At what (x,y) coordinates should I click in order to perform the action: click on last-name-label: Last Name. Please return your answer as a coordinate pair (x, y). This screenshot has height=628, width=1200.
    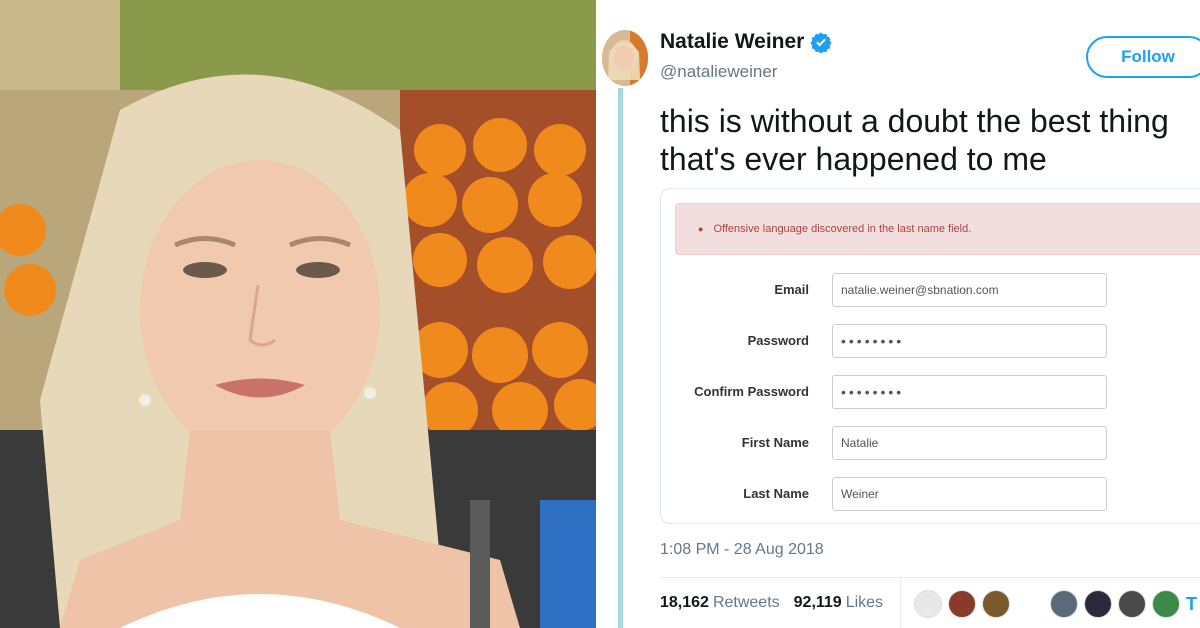
    Looking at the image, I should click on (776, 493).